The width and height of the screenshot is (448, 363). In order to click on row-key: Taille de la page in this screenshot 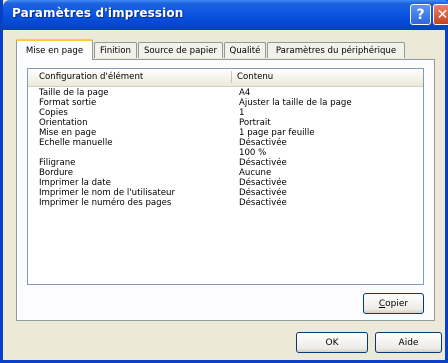, I will do `click(74, 93)`.